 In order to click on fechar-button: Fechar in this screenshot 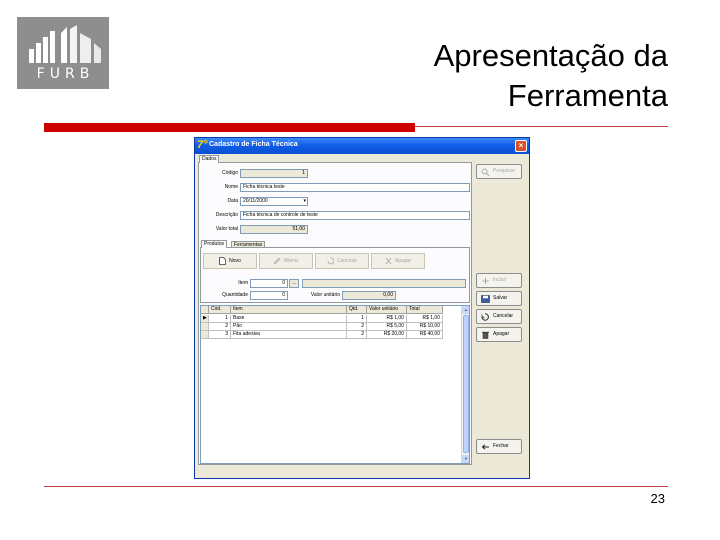, I will do `click(499, 446)`.